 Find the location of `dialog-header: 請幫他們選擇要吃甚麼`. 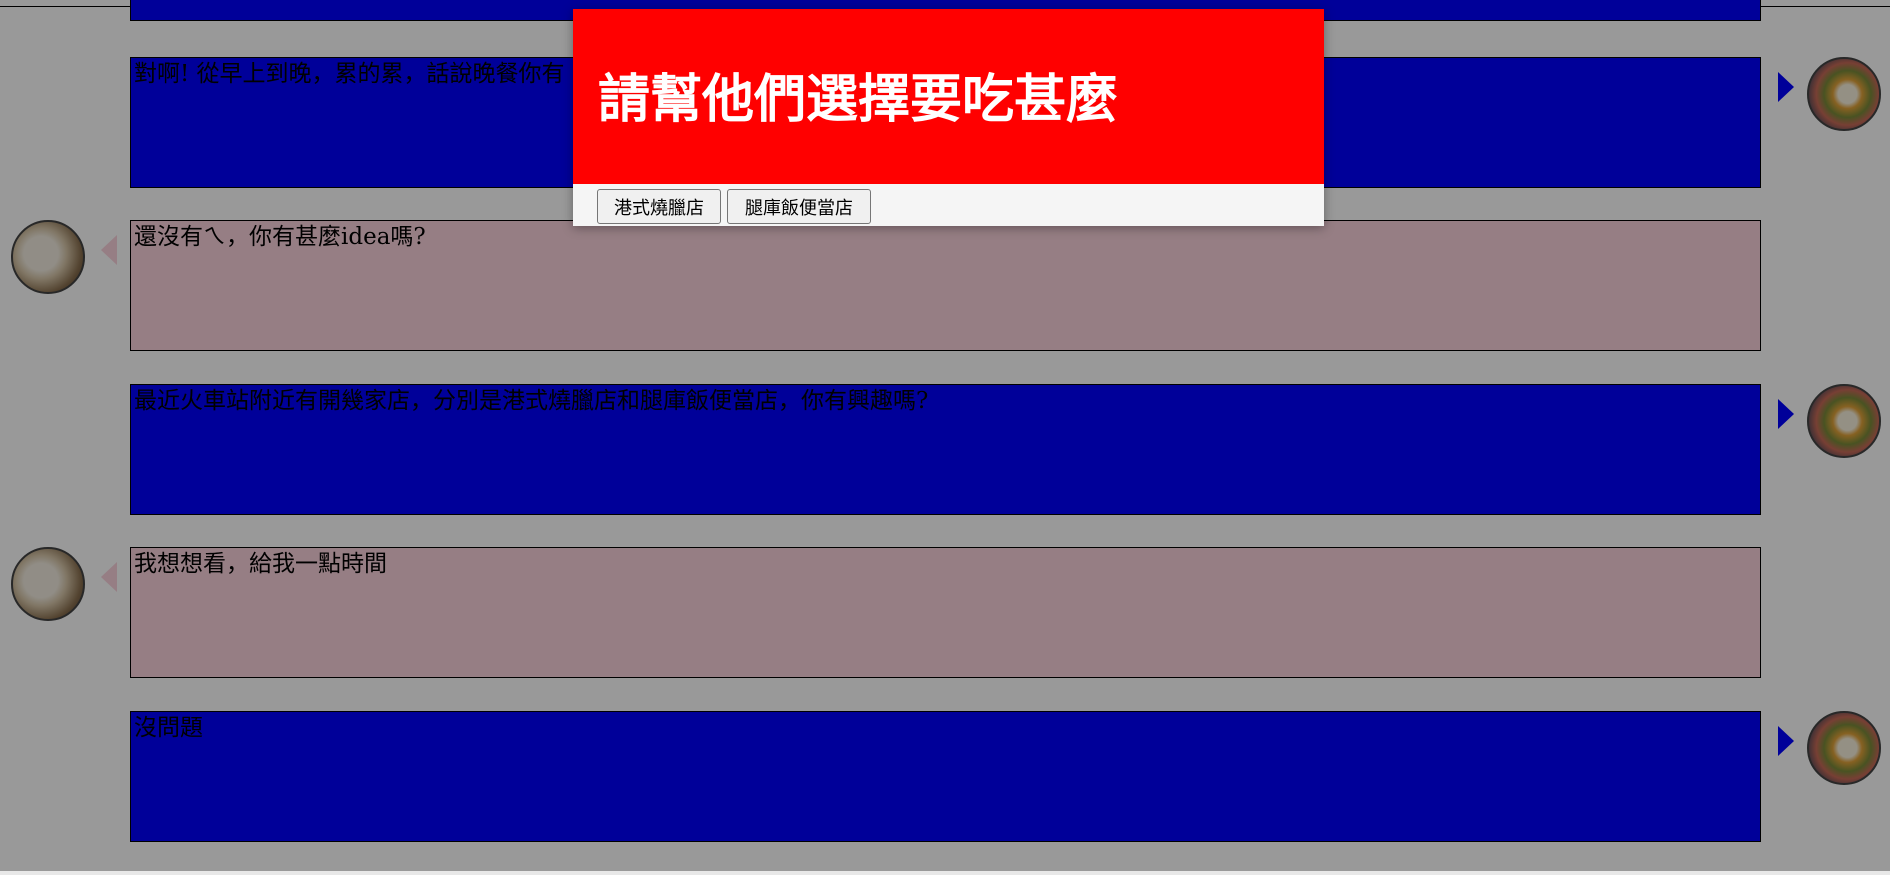

dialog-header: 請幫他們選擇要吃甚麼 is located at coordinates (948, 96).